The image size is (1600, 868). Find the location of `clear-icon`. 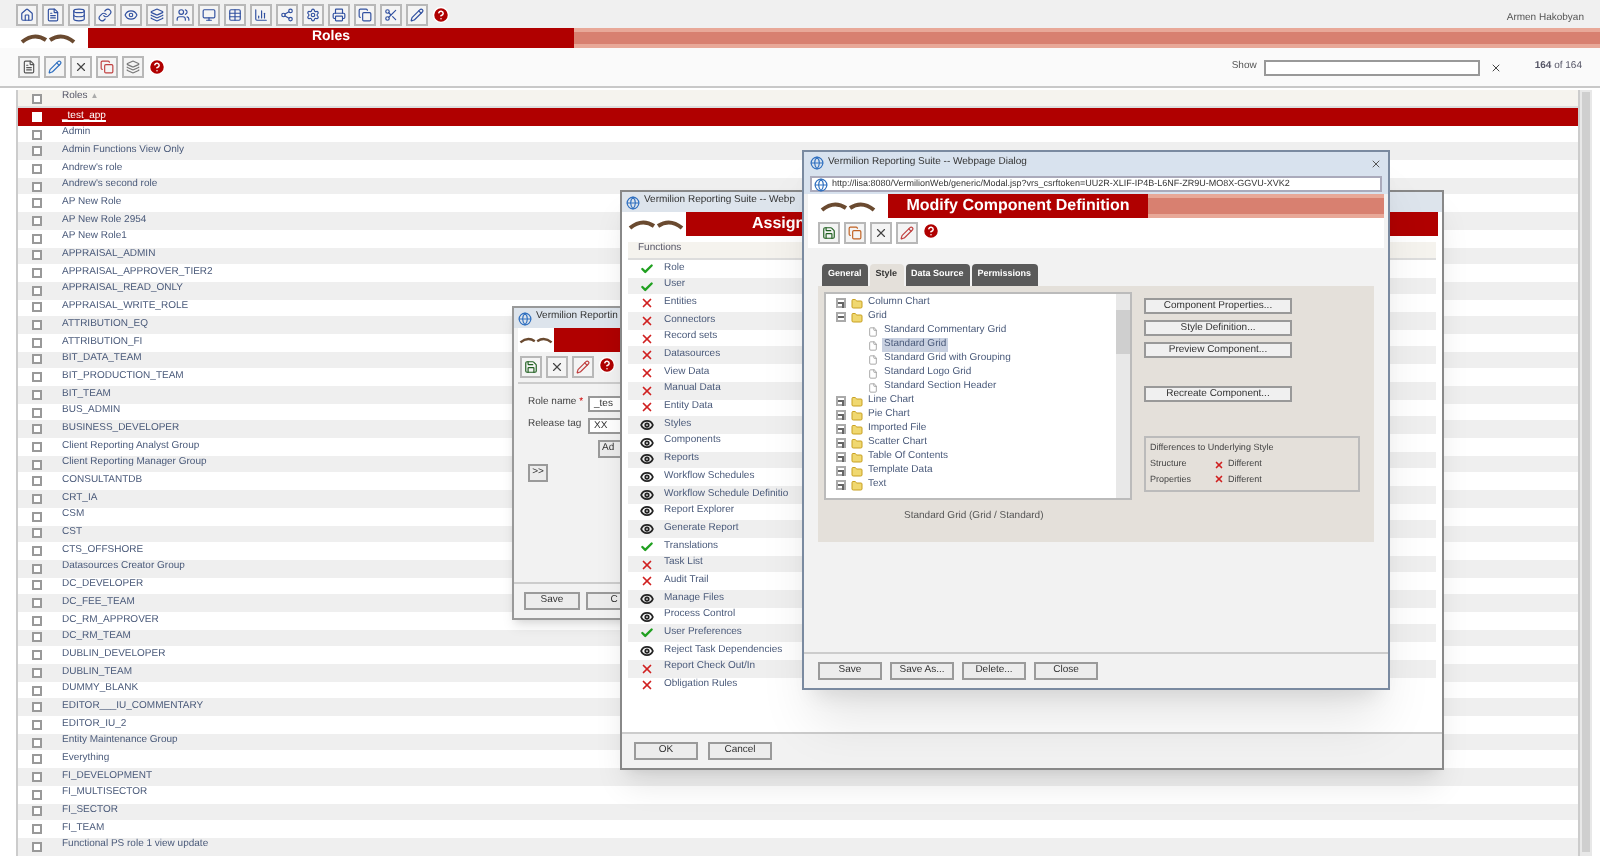

clear-icon is located at coordinates (1496, 67).